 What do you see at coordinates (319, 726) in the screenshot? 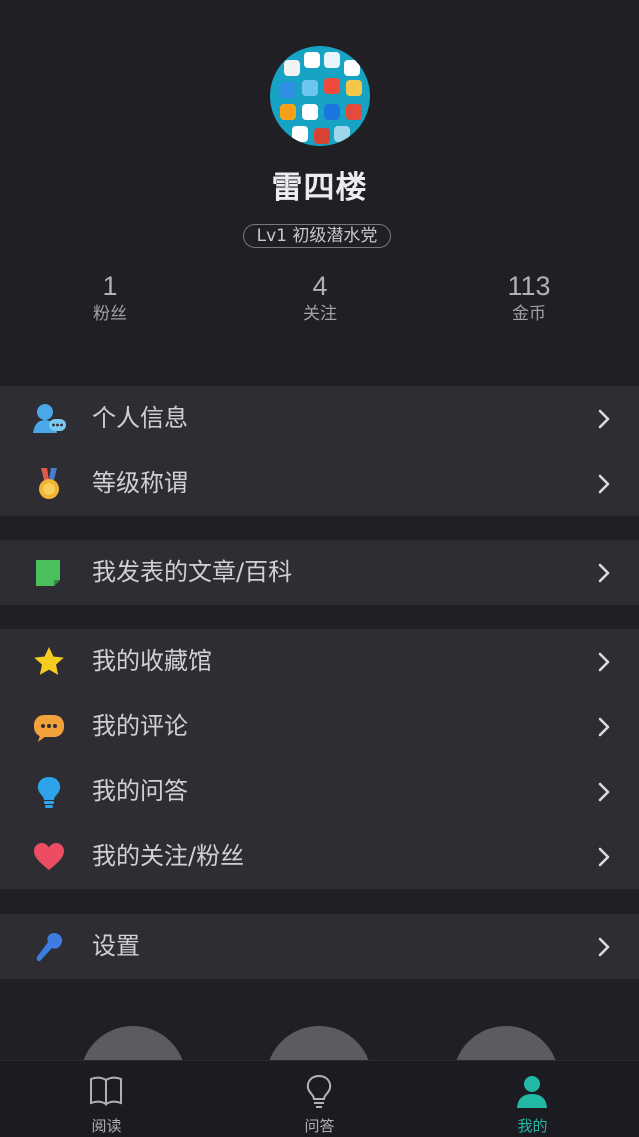
I see `menu-item-my-comments: 我的评论` at bounding box center [319, 726].